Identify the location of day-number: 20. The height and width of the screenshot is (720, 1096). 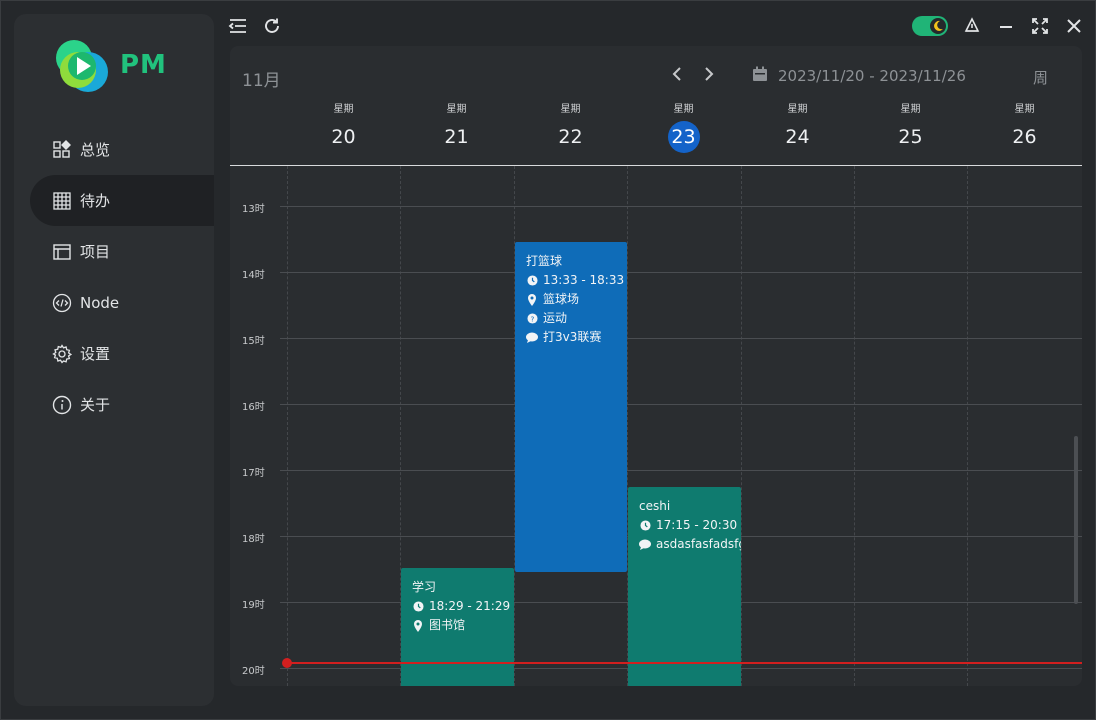
(343, 137).